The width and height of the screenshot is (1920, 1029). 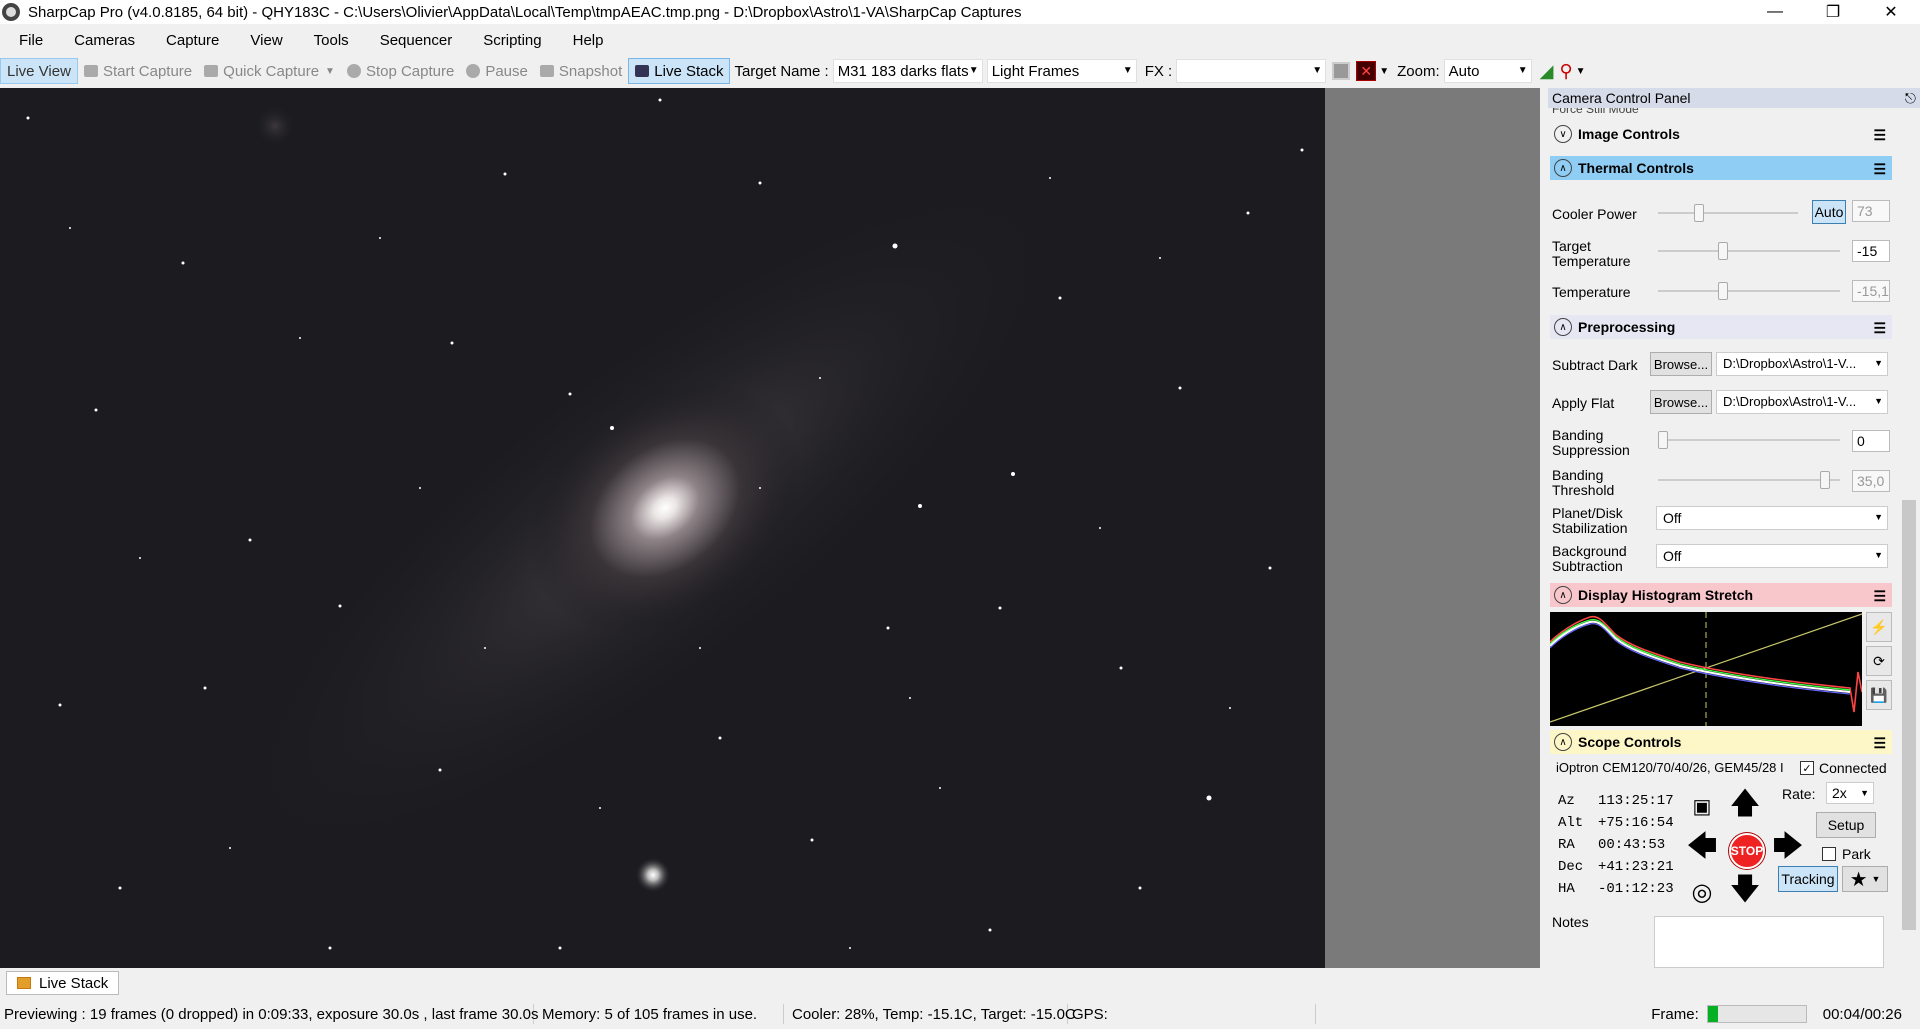 What do you see at coordinates (27, 40) in the screenshot?
I see `menu-file: File` at bounding box center [27, 40].